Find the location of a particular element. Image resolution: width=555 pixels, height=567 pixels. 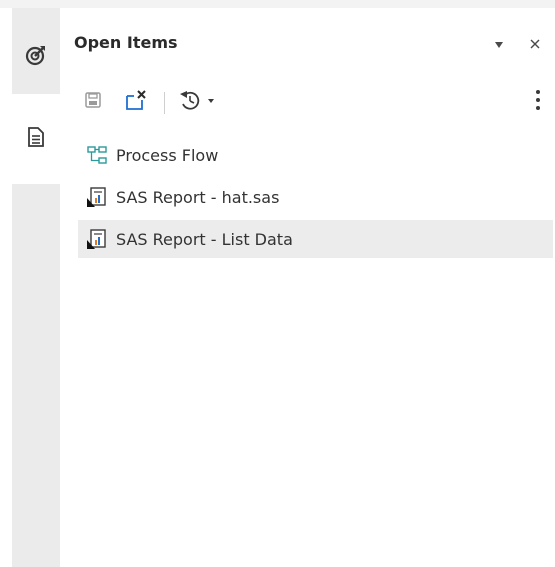

close-all-button is located at coordinates (137, 102).